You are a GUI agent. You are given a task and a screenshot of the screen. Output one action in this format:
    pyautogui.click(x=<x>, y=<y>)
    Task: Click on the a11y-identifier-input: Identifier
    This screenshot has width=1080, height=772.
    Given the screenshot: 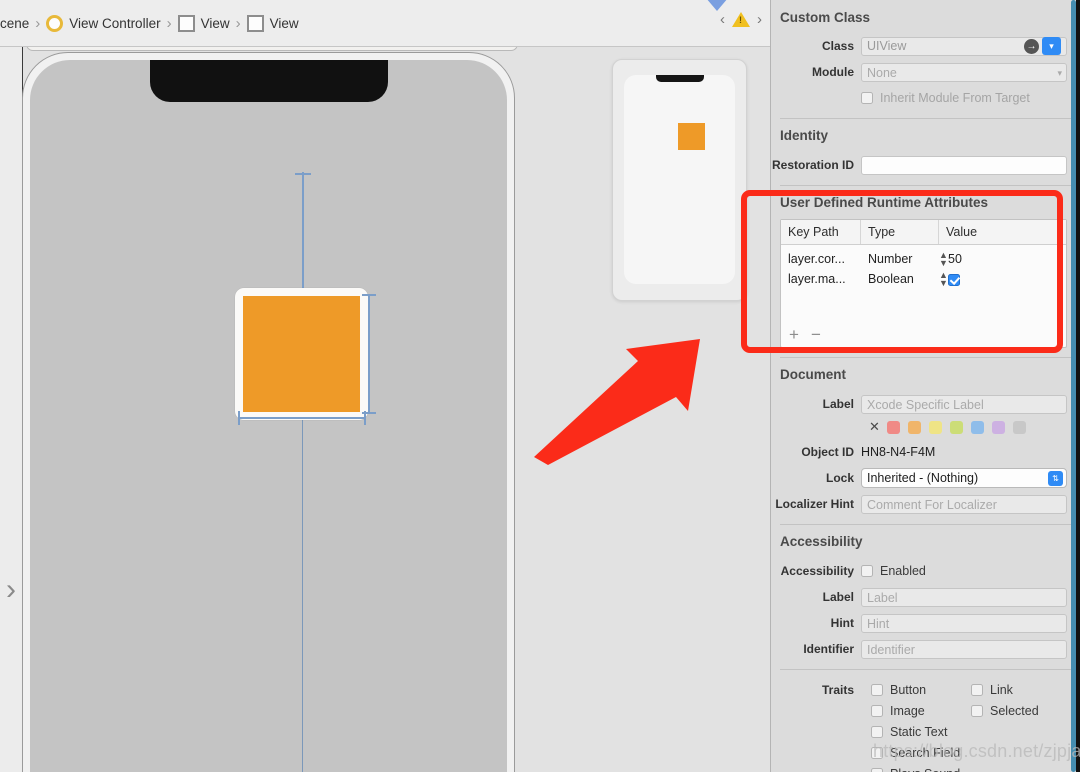 What is the action you would take?
    pyautogui.click(x=964, y=649)
    